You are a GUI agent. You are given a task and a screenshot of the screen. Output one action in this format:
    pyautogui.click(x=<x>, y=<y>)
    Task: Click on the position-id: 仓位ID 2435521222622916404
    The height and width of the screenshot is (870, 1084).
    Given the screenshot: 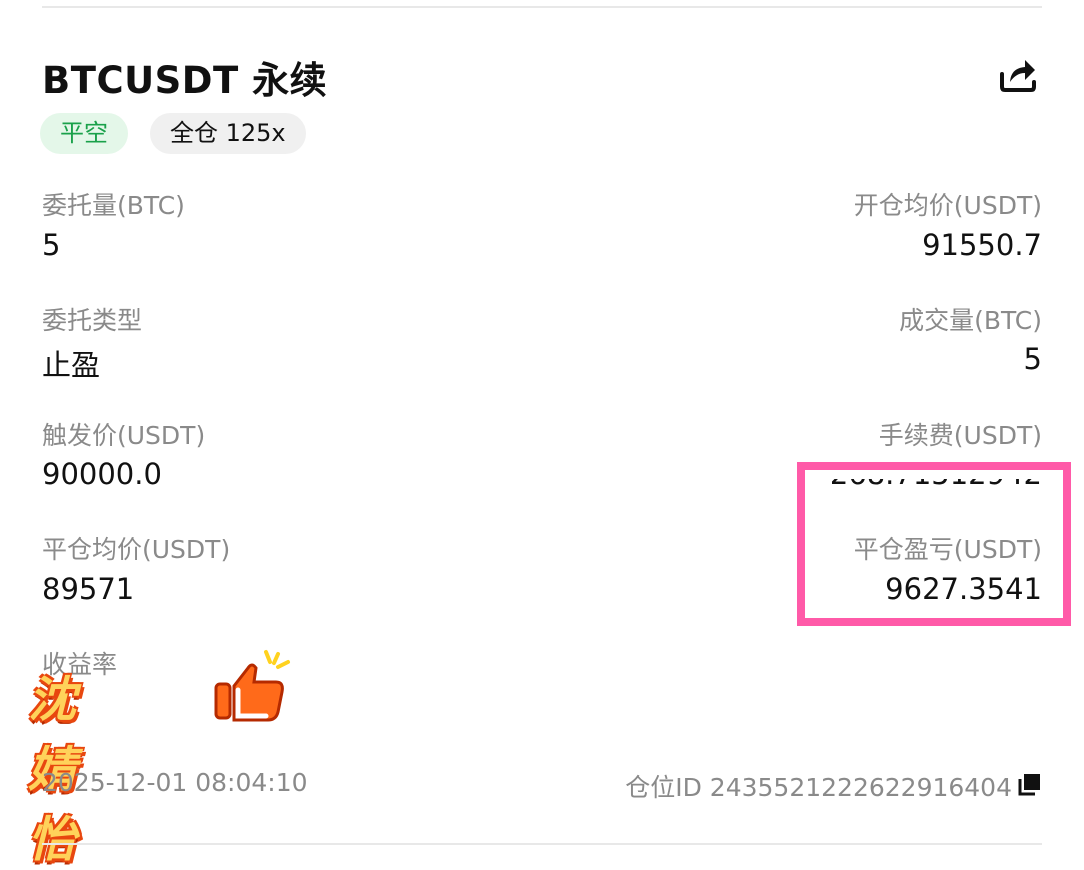 What is the action you would take?
    pyautogui.click(x=818, y=787)
    